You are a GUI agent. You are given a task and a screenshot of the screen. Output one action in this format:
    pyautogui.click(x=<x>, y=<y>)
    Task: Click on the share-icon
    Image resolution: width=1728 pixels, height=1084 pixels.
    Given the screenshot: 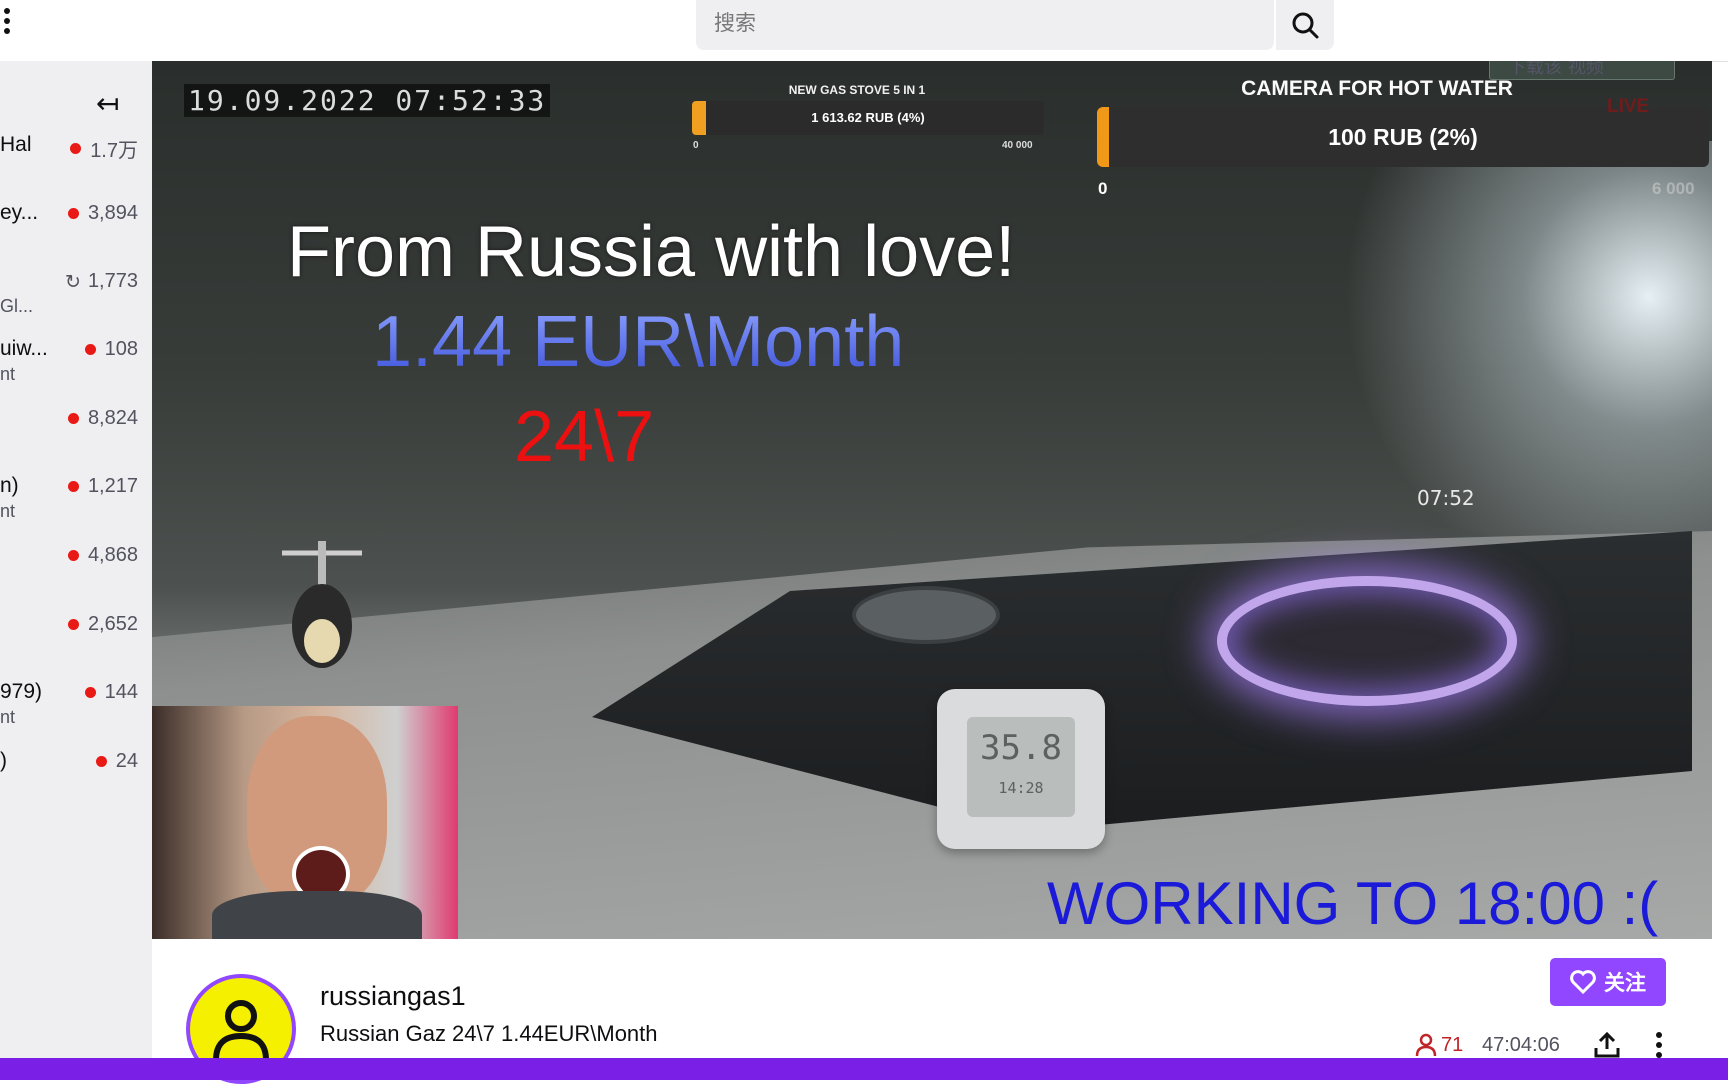 What is the action you would take?
    pyautogui.click(x=1607, y=1045)
    